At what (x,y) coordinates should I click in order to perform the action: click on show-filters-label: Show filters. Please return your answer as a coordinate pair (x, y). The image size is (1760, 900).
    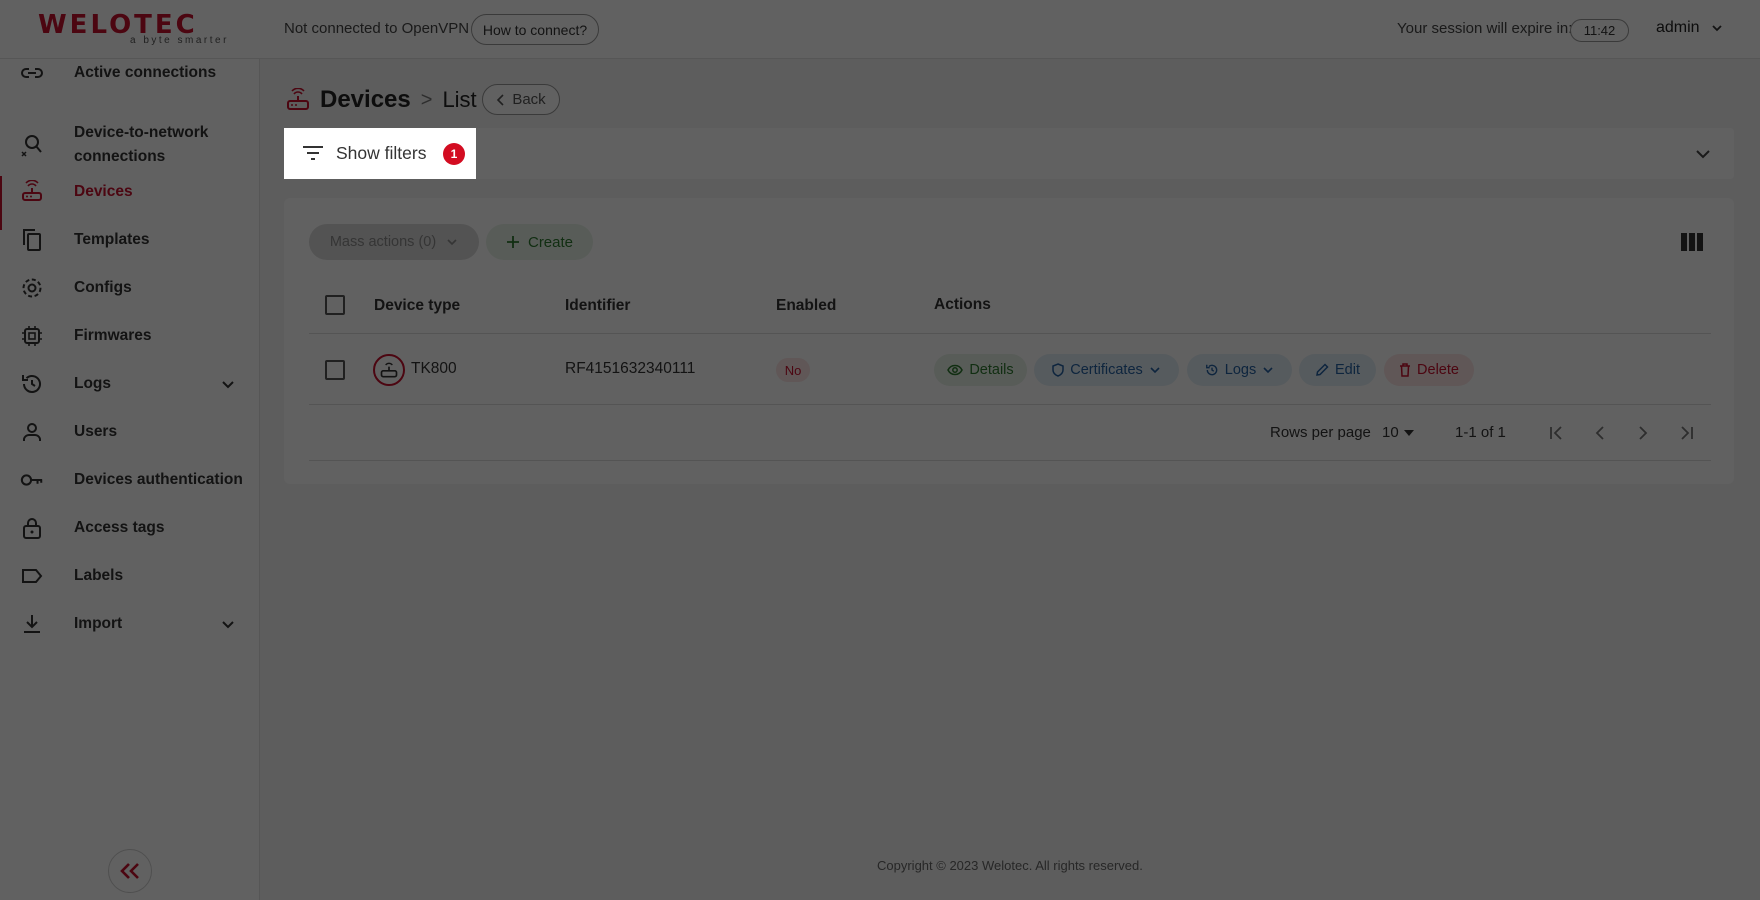
    Looking at the image, I should click on (381, 153).